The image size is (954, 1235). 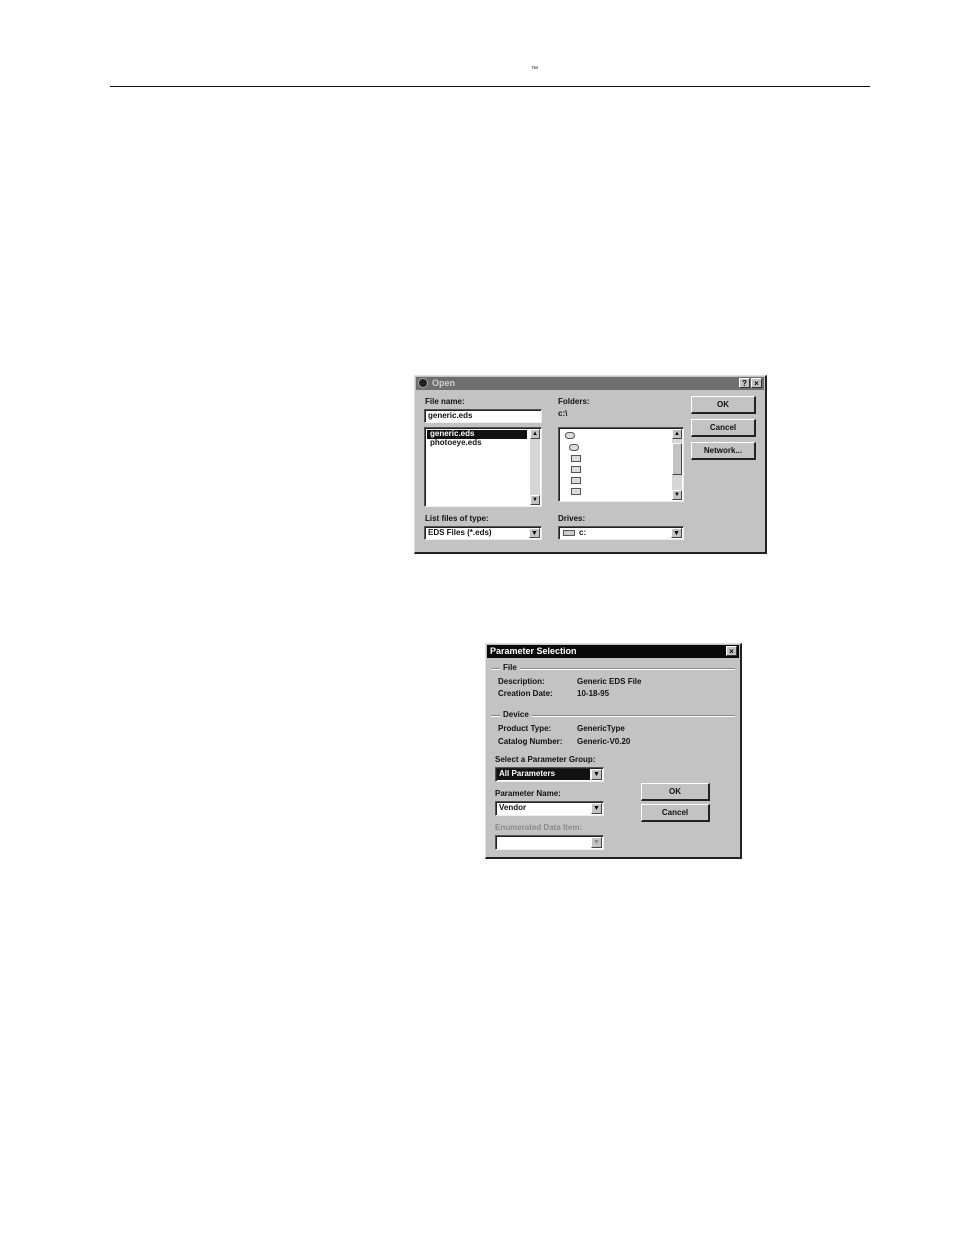 What do you see at coordinates (677, 459) in the screenshot?
I see `scroll-thumb` at bounding box center [677, 459].